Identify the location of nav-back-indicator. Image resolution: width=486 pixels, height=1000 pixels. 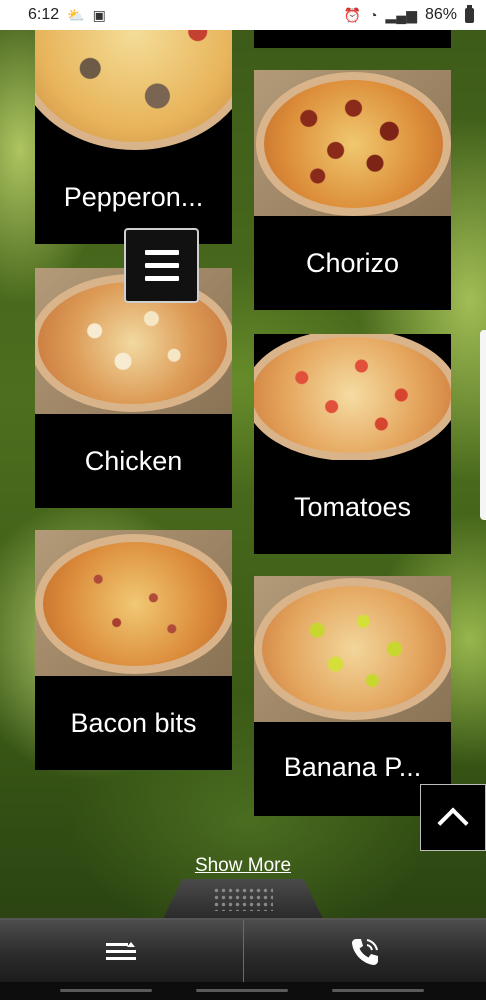
(378, 990).